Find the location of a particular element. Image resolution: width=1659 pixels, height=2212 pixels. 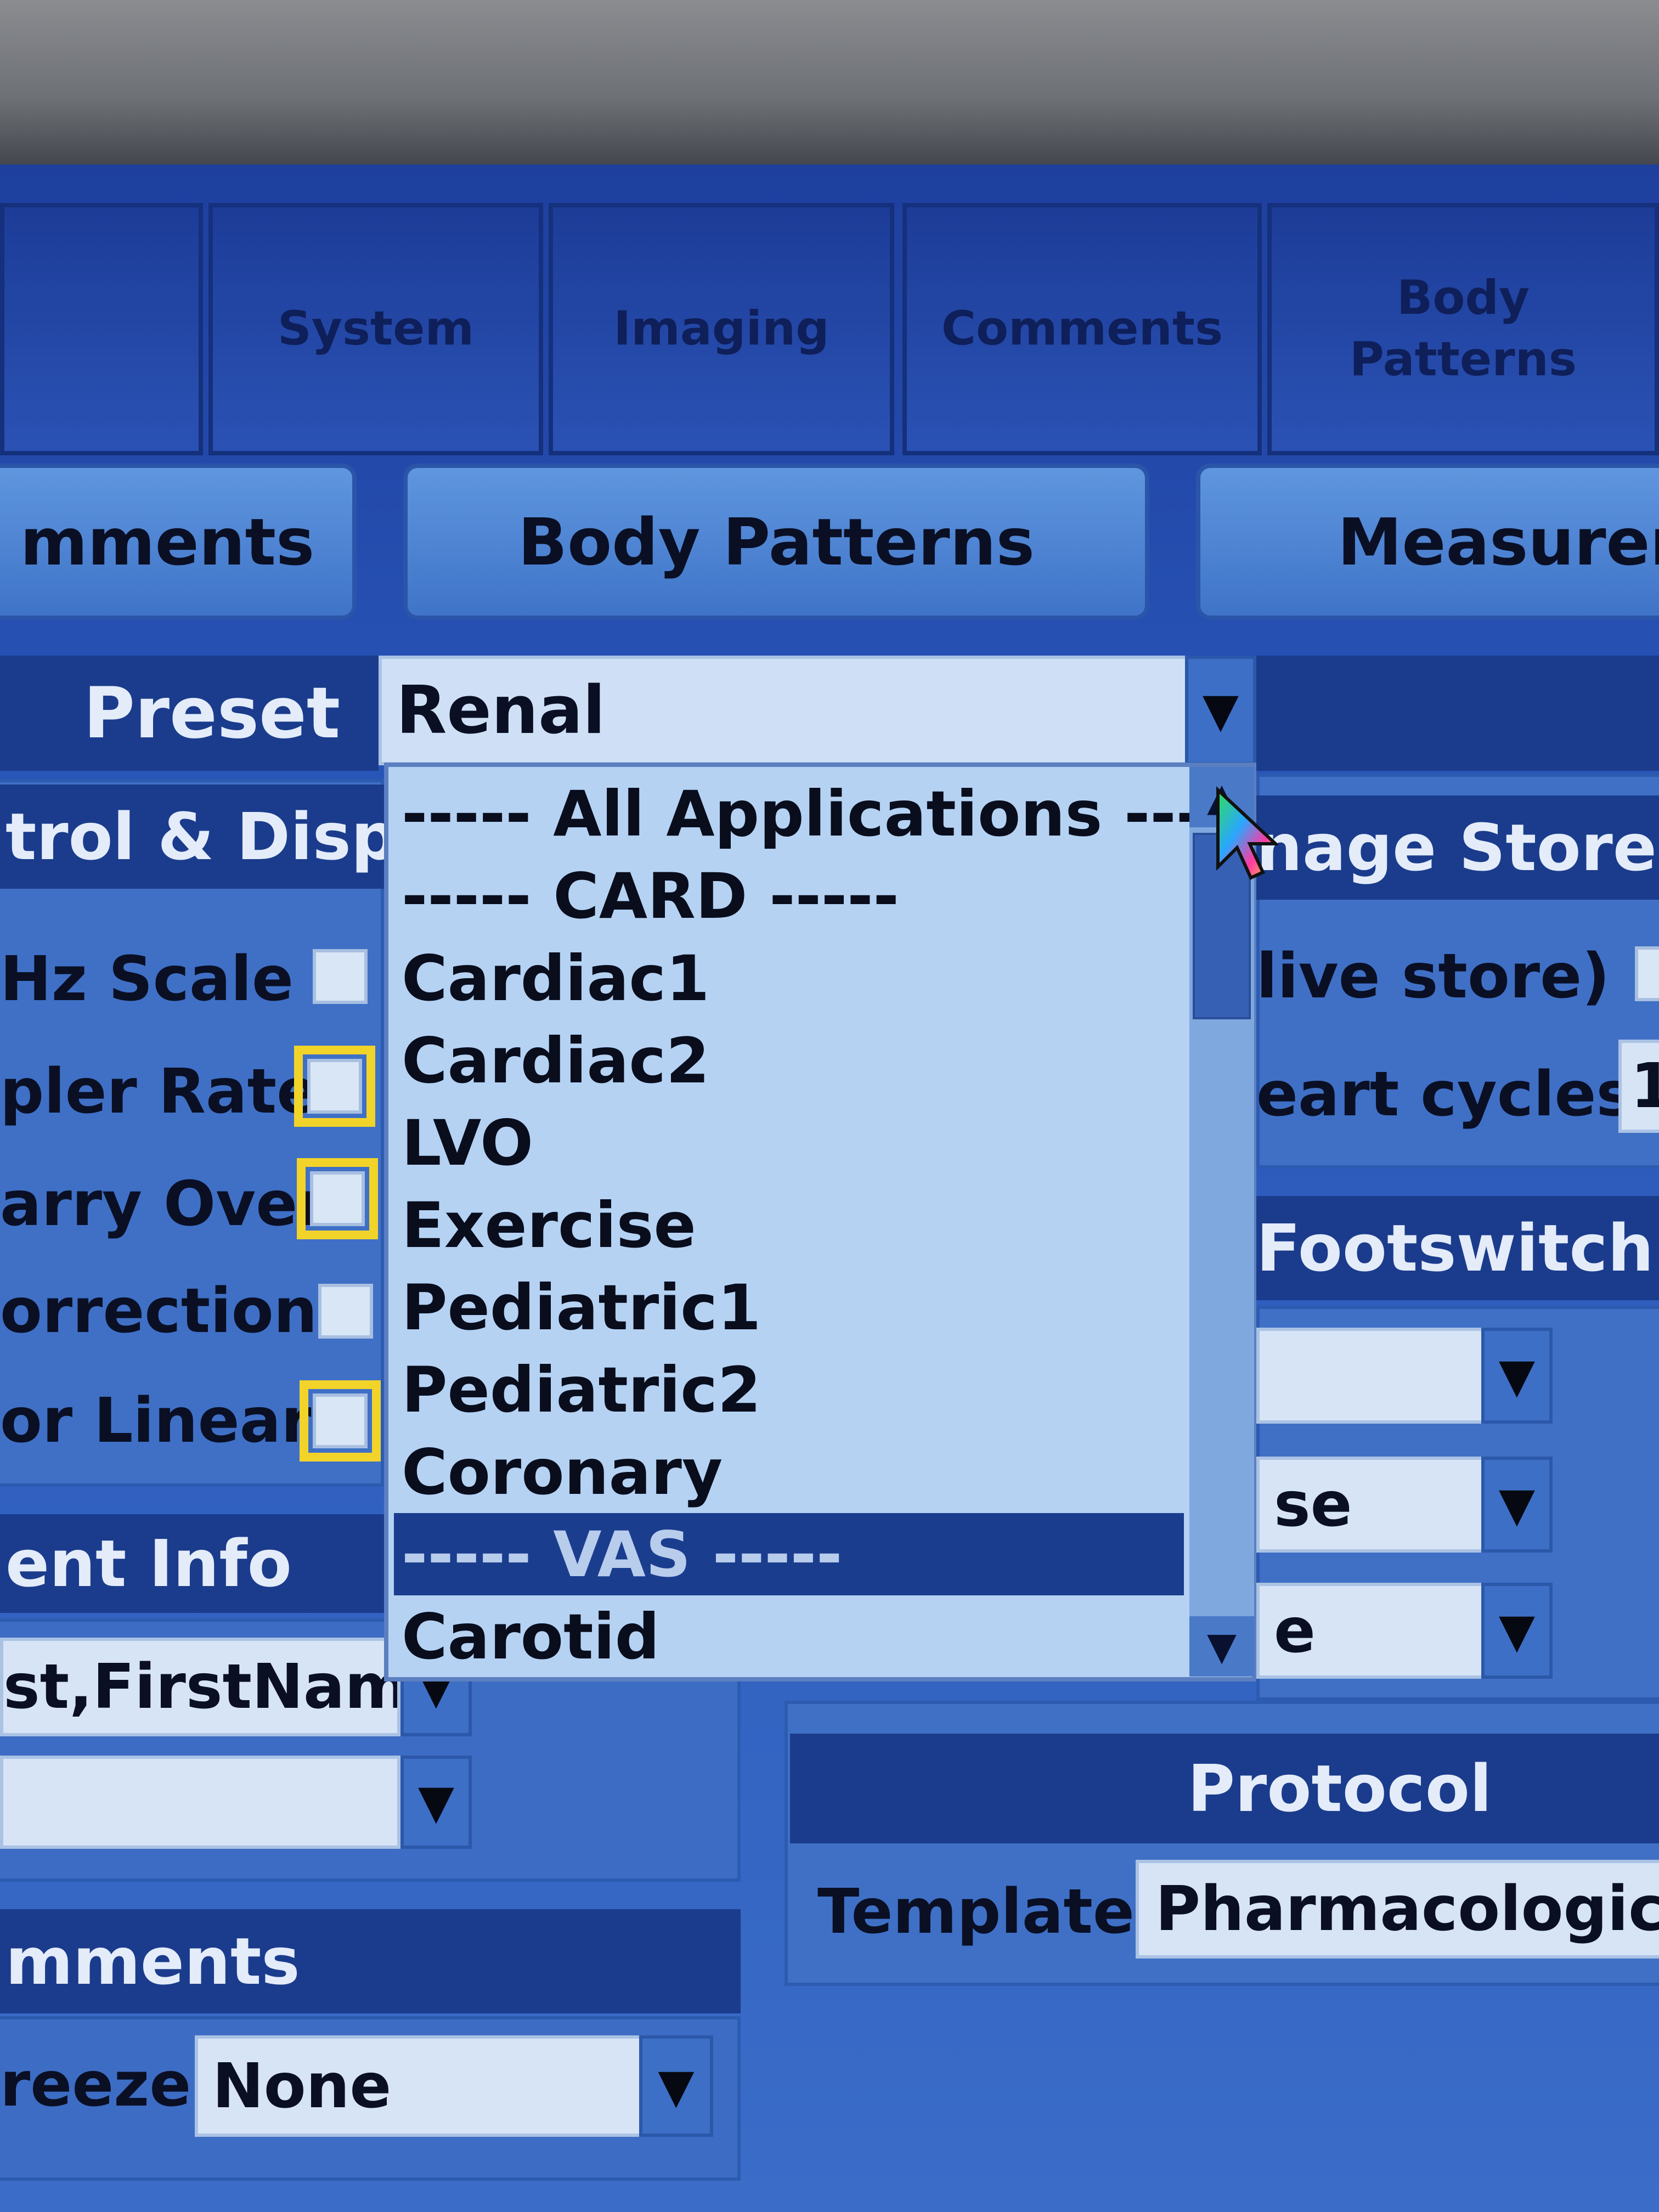

freeze-dropdown-button: ▼ is located at coordinates (676, 2086).